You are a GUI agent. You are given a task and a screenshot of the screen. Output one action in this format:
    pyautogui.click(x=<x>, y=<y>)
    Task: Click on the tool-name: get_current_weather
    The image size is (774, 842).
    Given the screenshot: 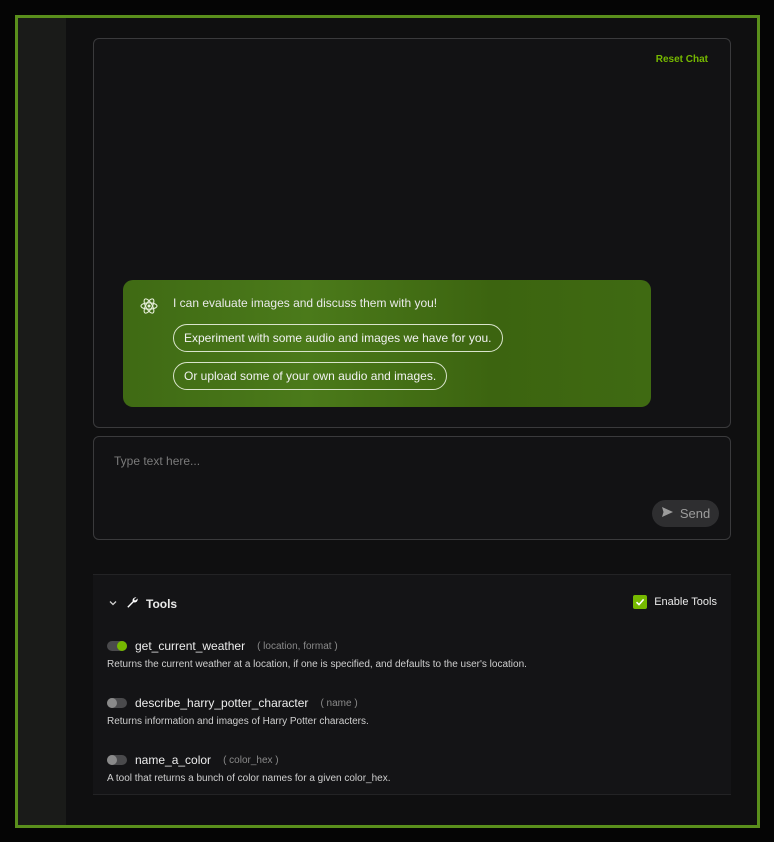 What is the action you would take?
    pyautogui.click(x=190, y=646)
    